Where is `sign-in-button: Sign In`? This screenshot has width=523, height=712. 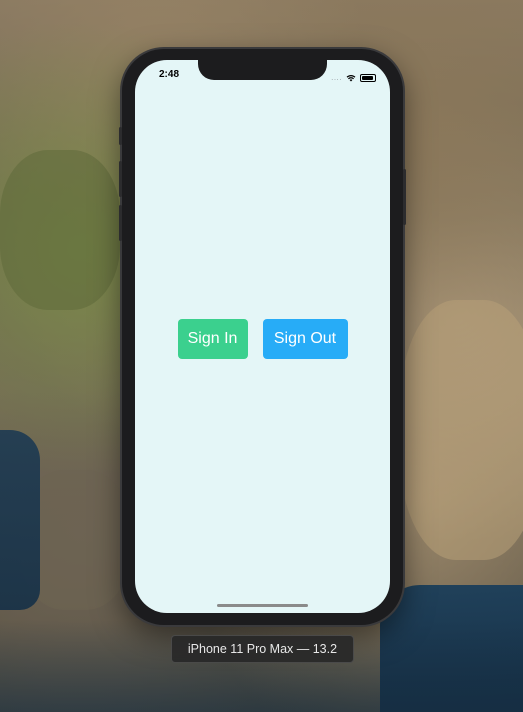 sign-in-button: Sign In is located at coordinates (212, 339).